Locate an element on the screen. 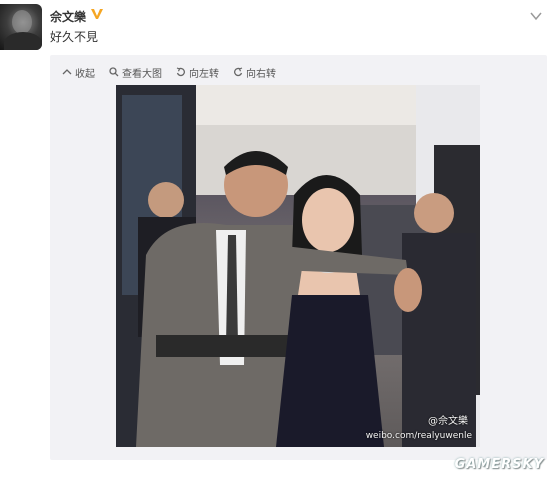 The image size is (550, 478). photo-watermark-url: weibo.com/realyuwenle is located at coordinates (418, 436).